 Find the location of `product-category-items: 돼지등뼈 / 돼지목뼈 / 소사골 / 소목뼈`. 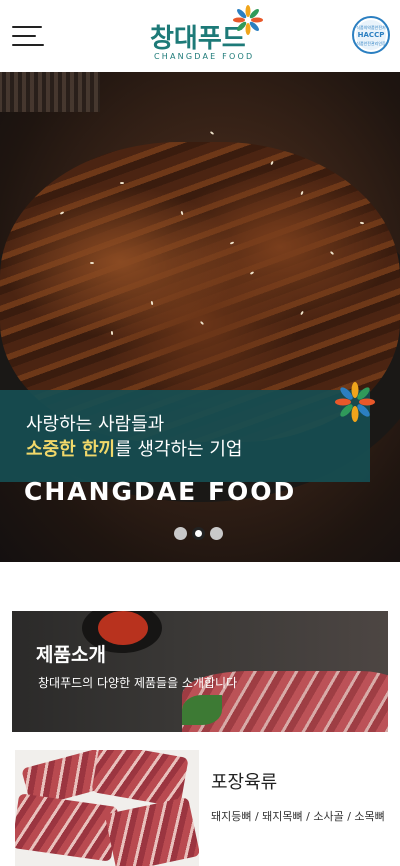

product-category-items: 돼지등뼈 / 돼지목뼈 / 소사골 / 소목뼈 is located at coordinates (298, 816).